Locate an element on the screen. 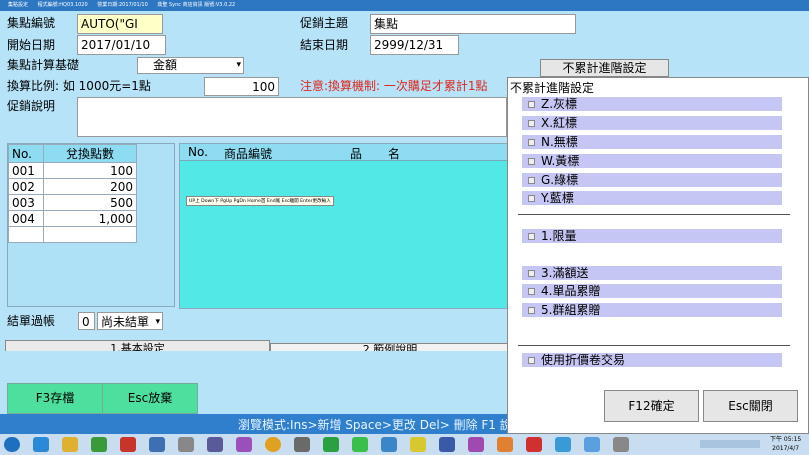 The image size is (809, 455). clock-time: 下午 05:15 is located at coordinates (786, 439).